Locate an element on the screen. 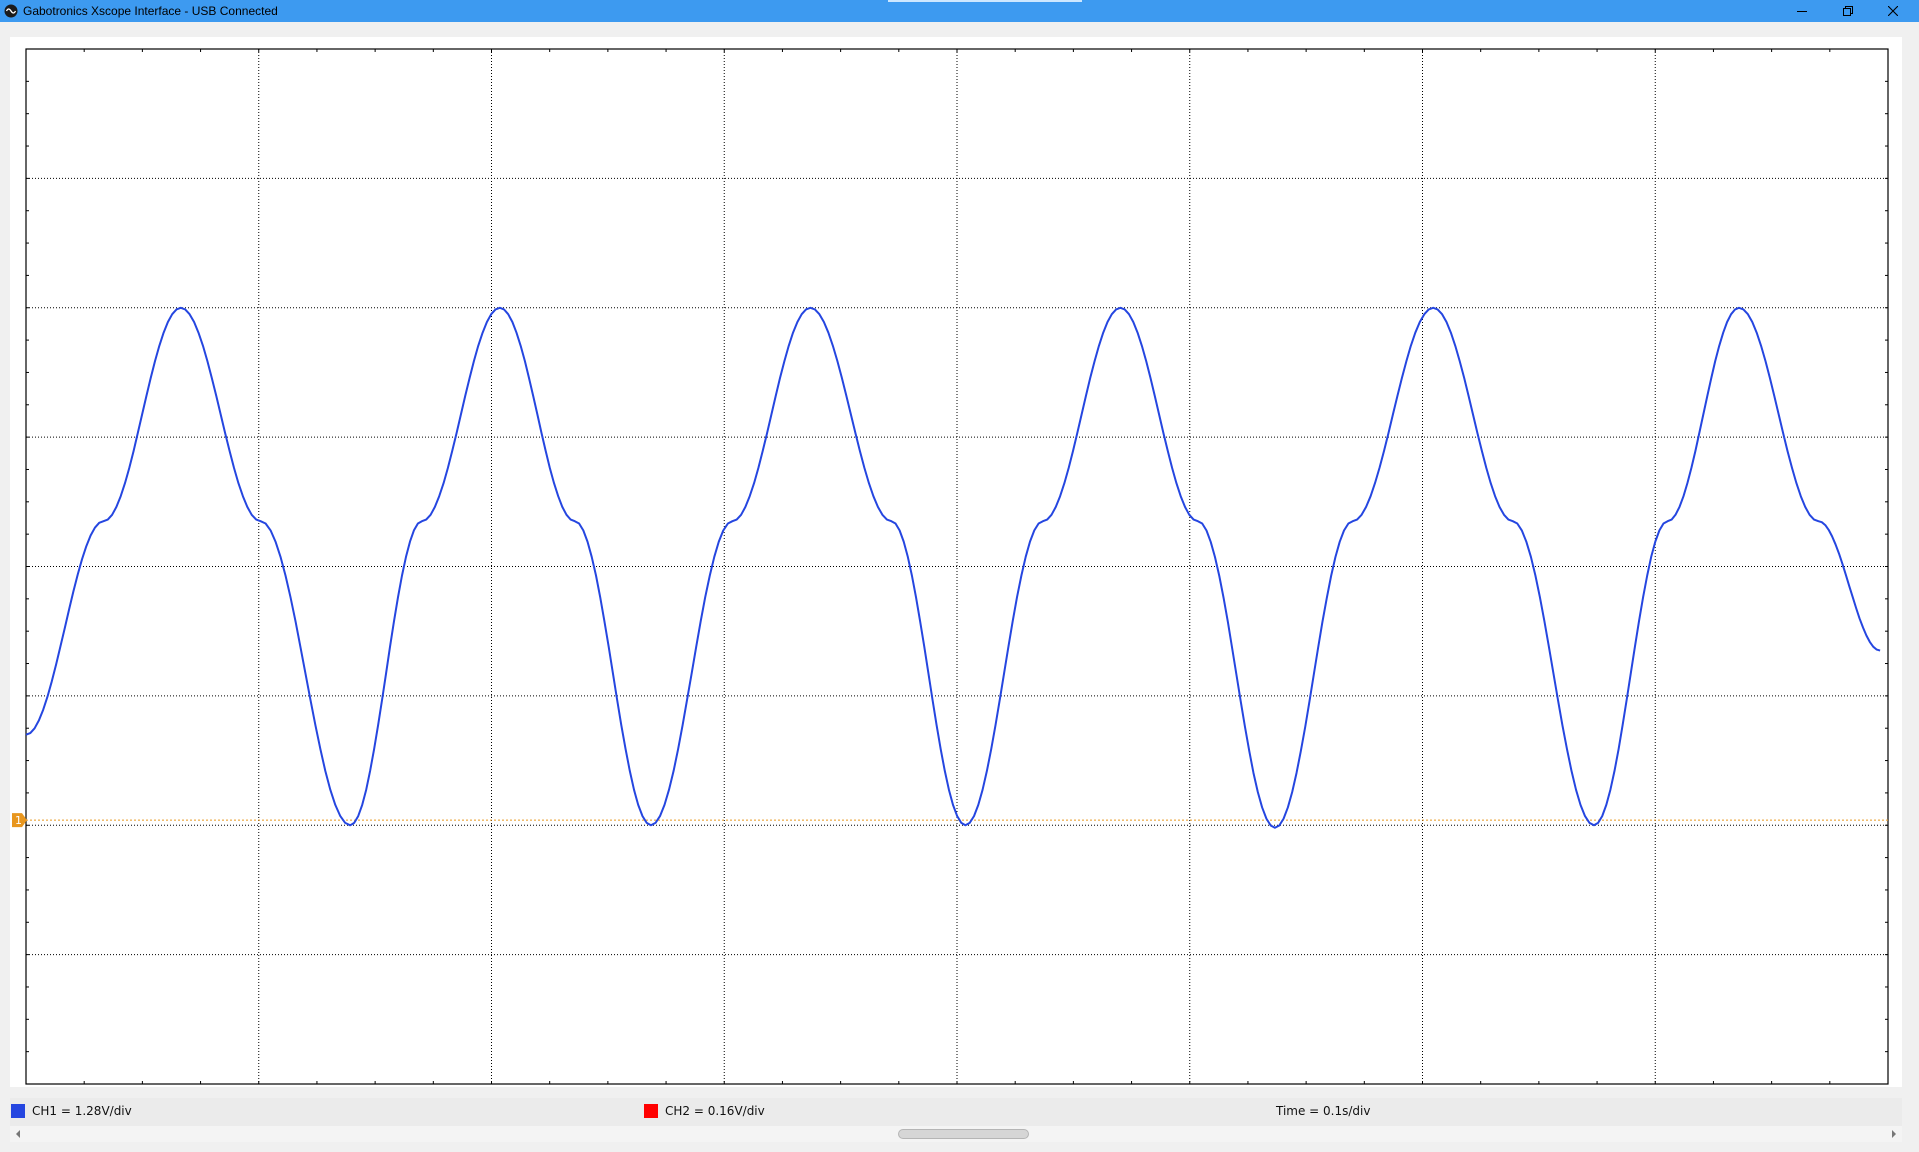 This screenshot has width=1919, height=1152. restore-icon is located at coordinates (1848, 11).